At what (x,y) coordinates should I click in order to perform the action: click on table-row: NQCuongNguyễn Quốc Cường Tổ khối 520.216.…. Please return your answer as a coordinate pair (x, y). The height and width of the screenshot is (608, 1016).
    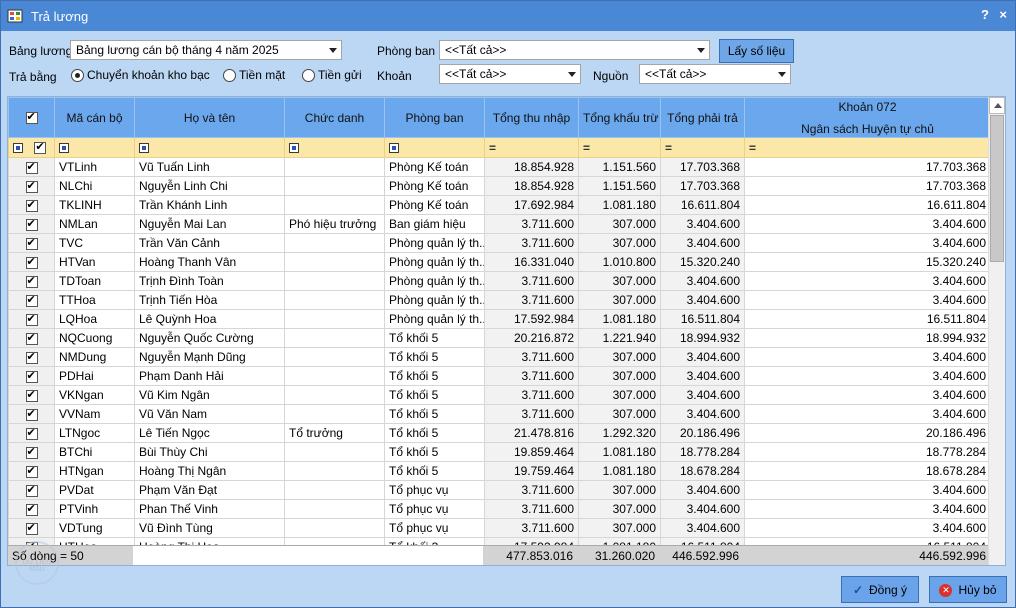
    Looking at the image, I should click on (499, 338).